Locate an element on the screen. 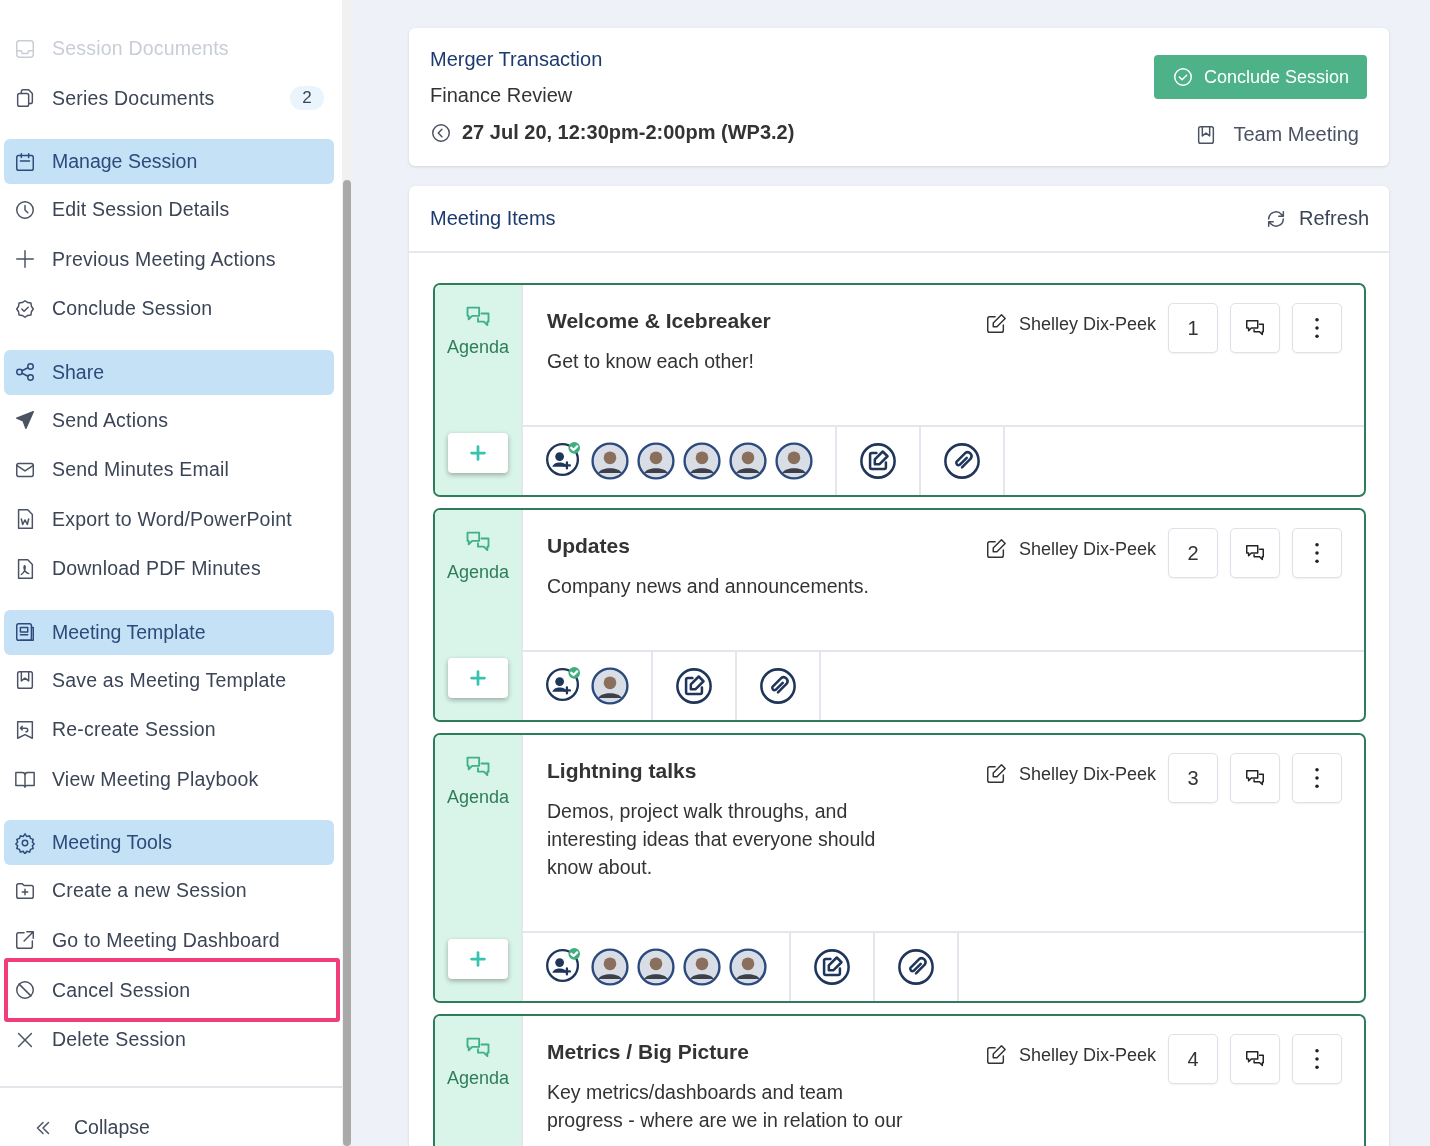 The width and height of the screenshot is (1430, 1146). sidebar-item: Export to Word/PowerPoint is located at coordinates (169, 519).